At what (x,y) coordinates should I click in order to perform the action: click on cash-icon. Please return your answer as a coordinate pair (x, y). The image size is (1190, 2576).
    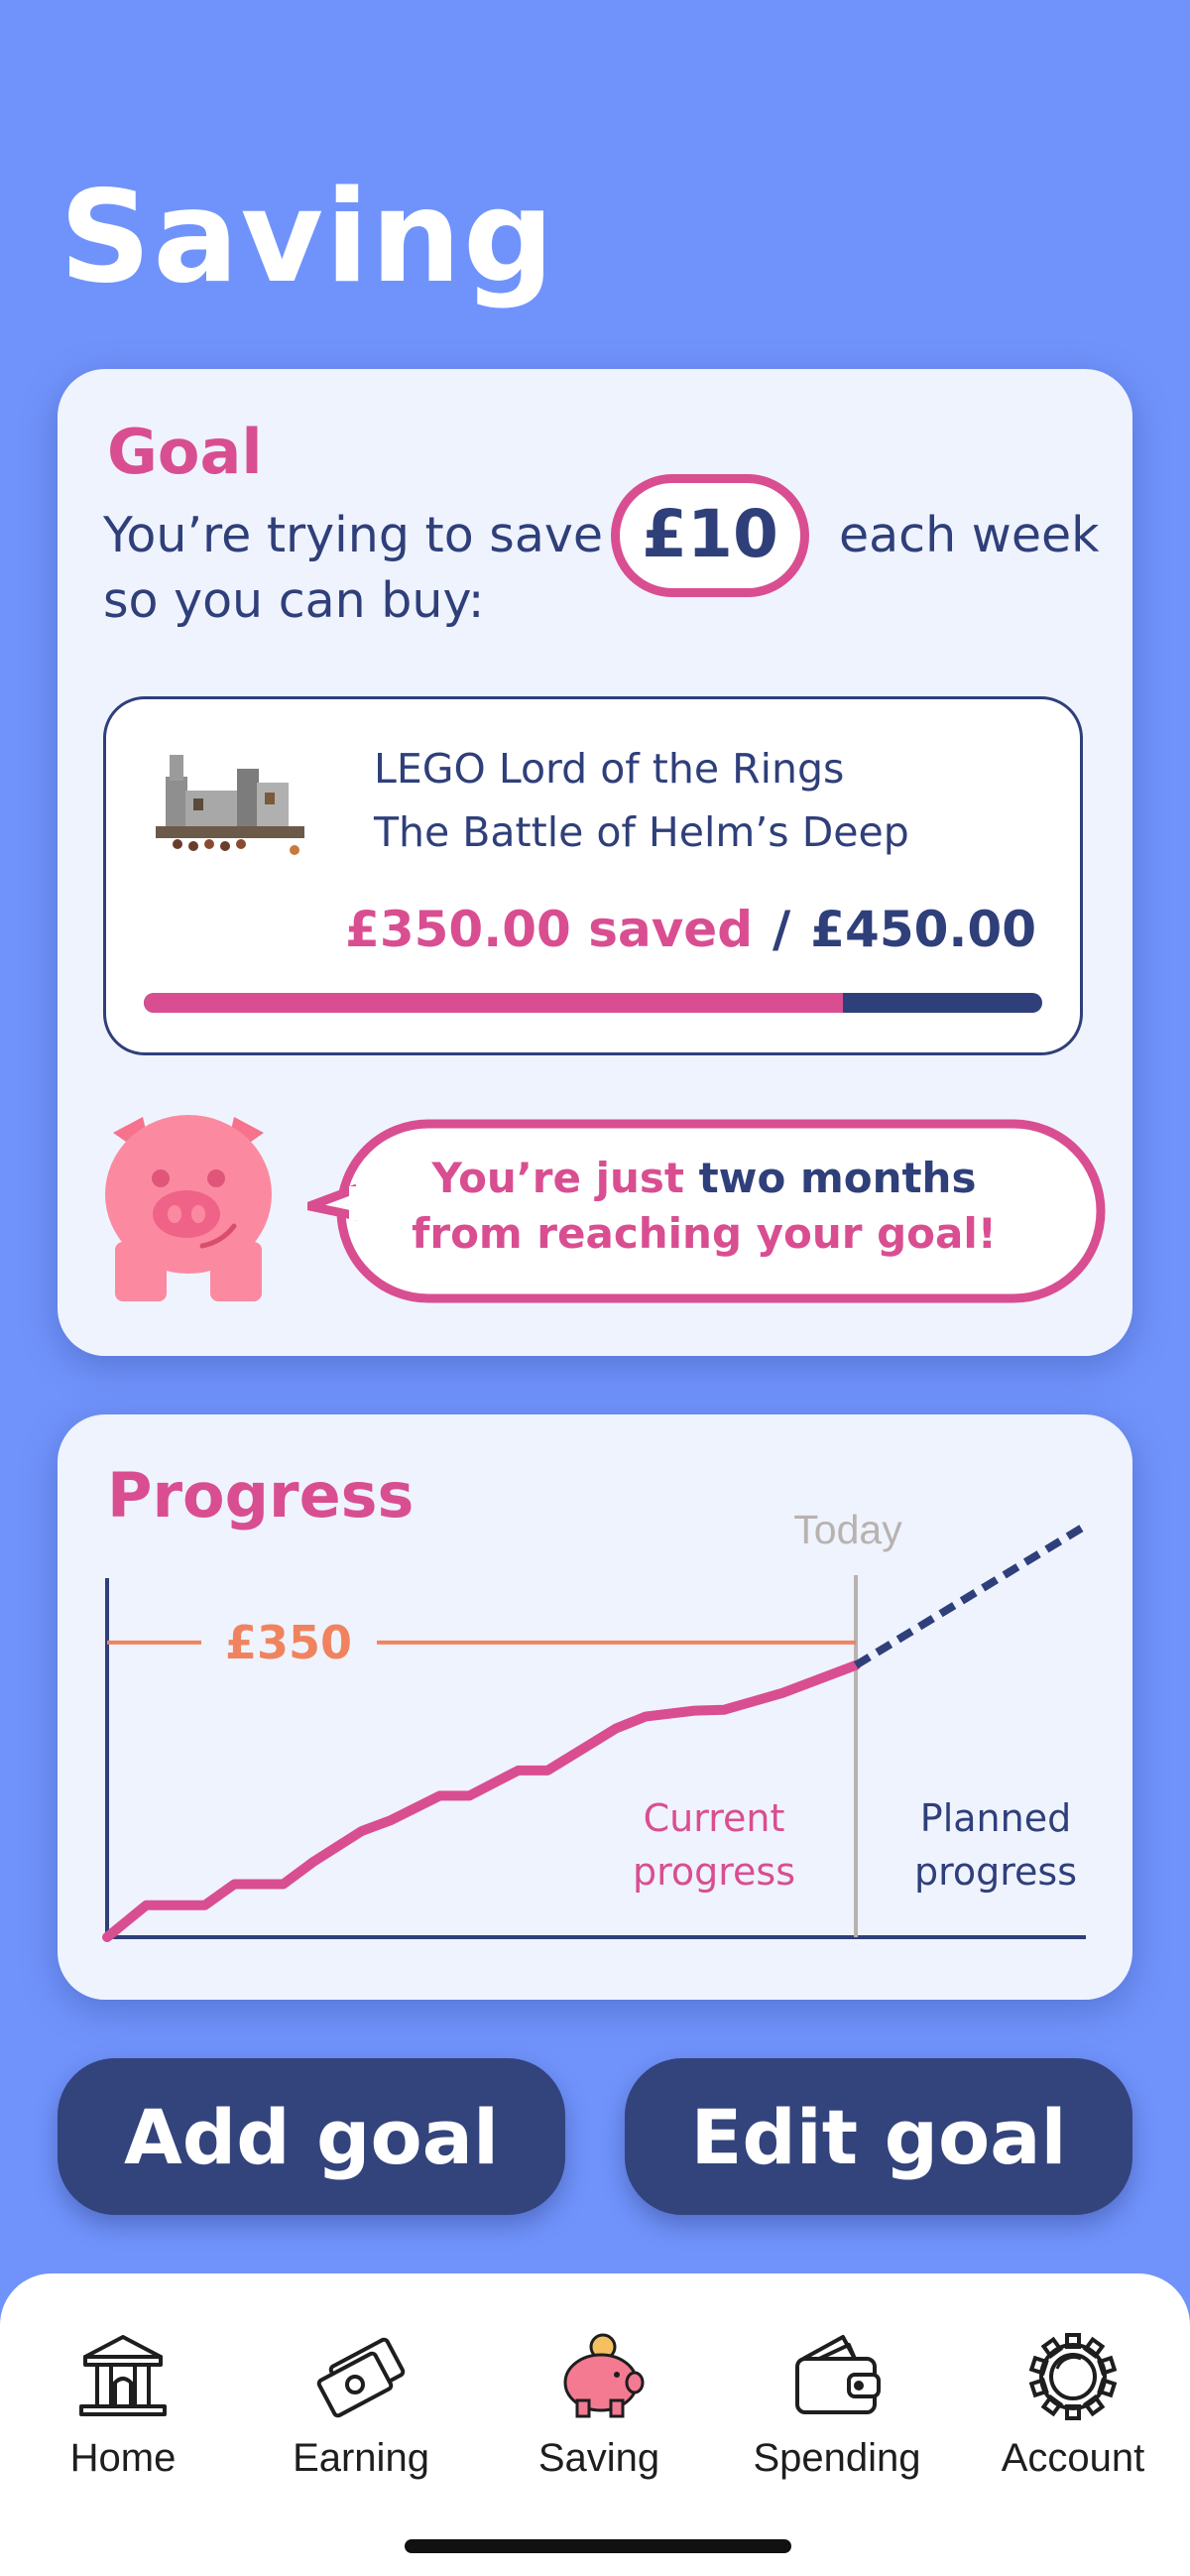
    Looking at the image, I should click on (361, 2377).